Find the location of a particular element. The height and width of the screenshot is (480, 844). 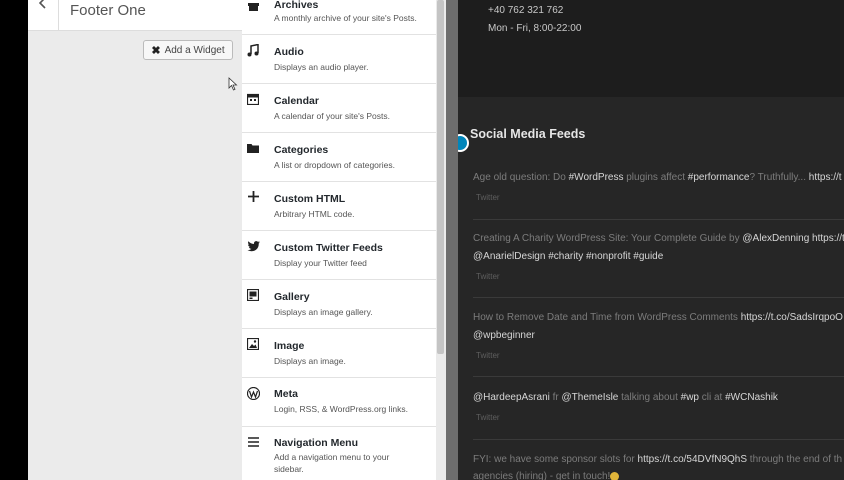

mention-link: @HardeepAsrani is located at coordinates (511, 397).